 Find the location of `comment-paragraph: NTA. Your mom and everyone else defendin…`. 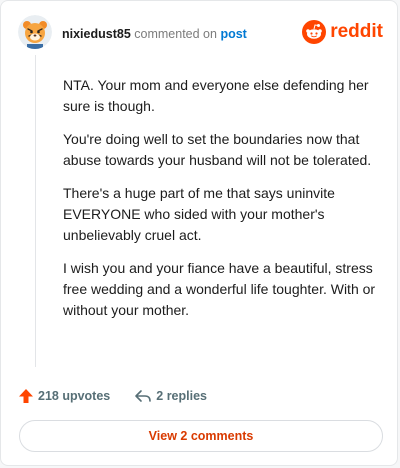

comment-paragraph: NTA. Your mom and everyone else defendin… is located at coordinates (216, 95).